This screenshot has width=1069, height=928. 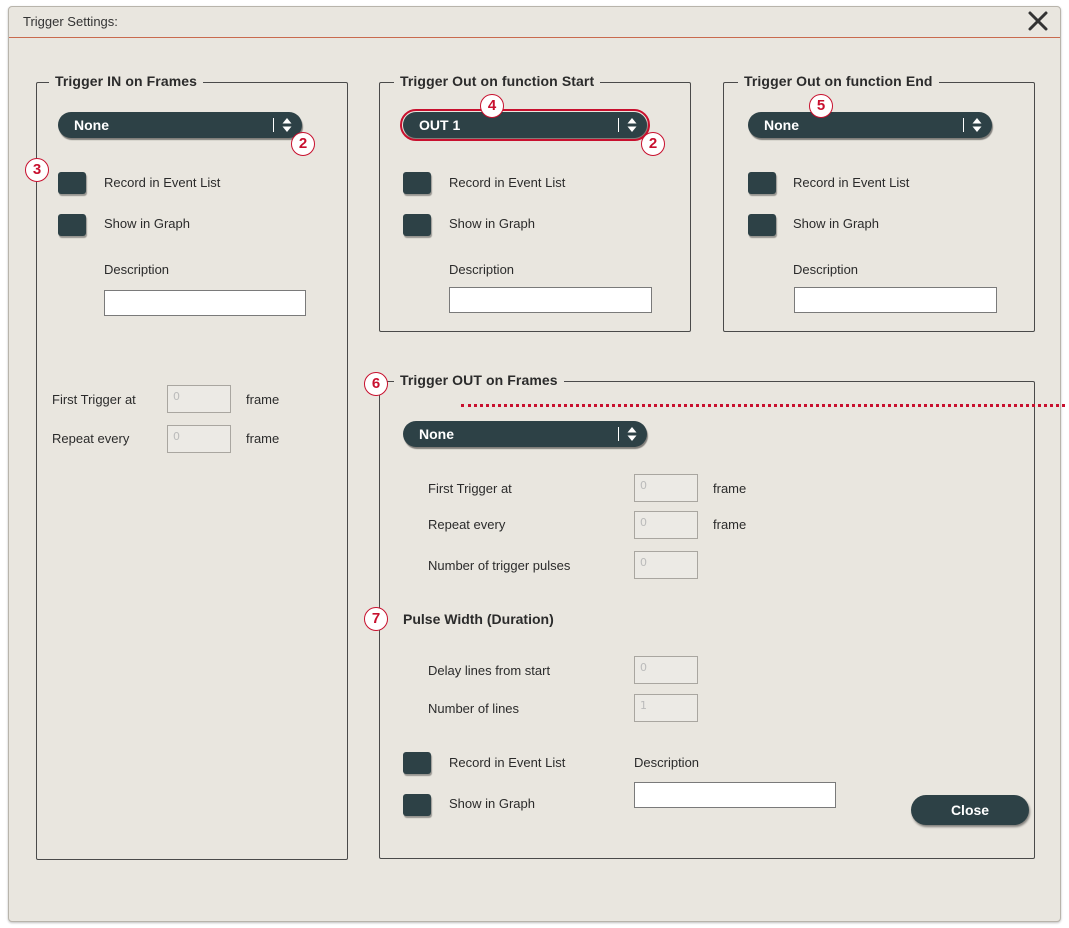 I want to click on trigger-in-description-label: Description, so click(x=137, y=269).